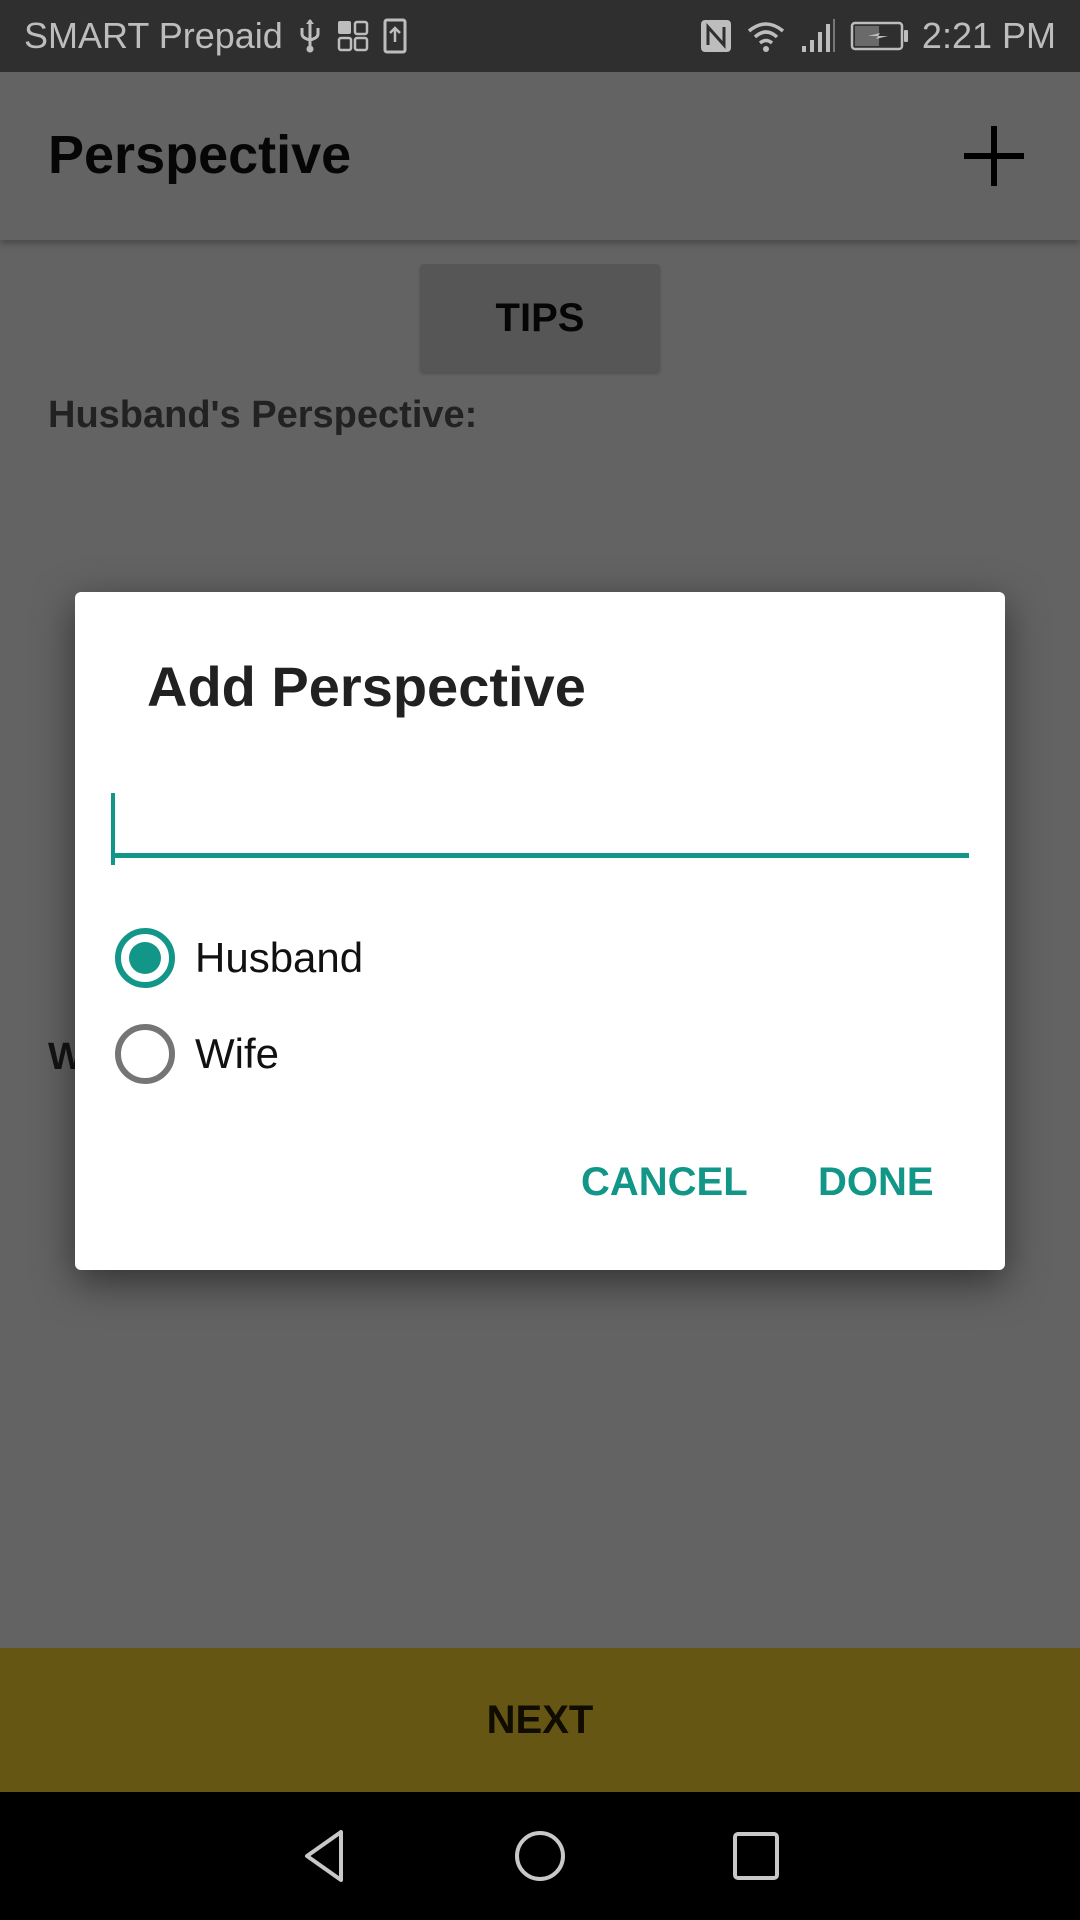 This screenshot has height=1920, width=1080. I want to click on recents-icon, so click(756, 1856).